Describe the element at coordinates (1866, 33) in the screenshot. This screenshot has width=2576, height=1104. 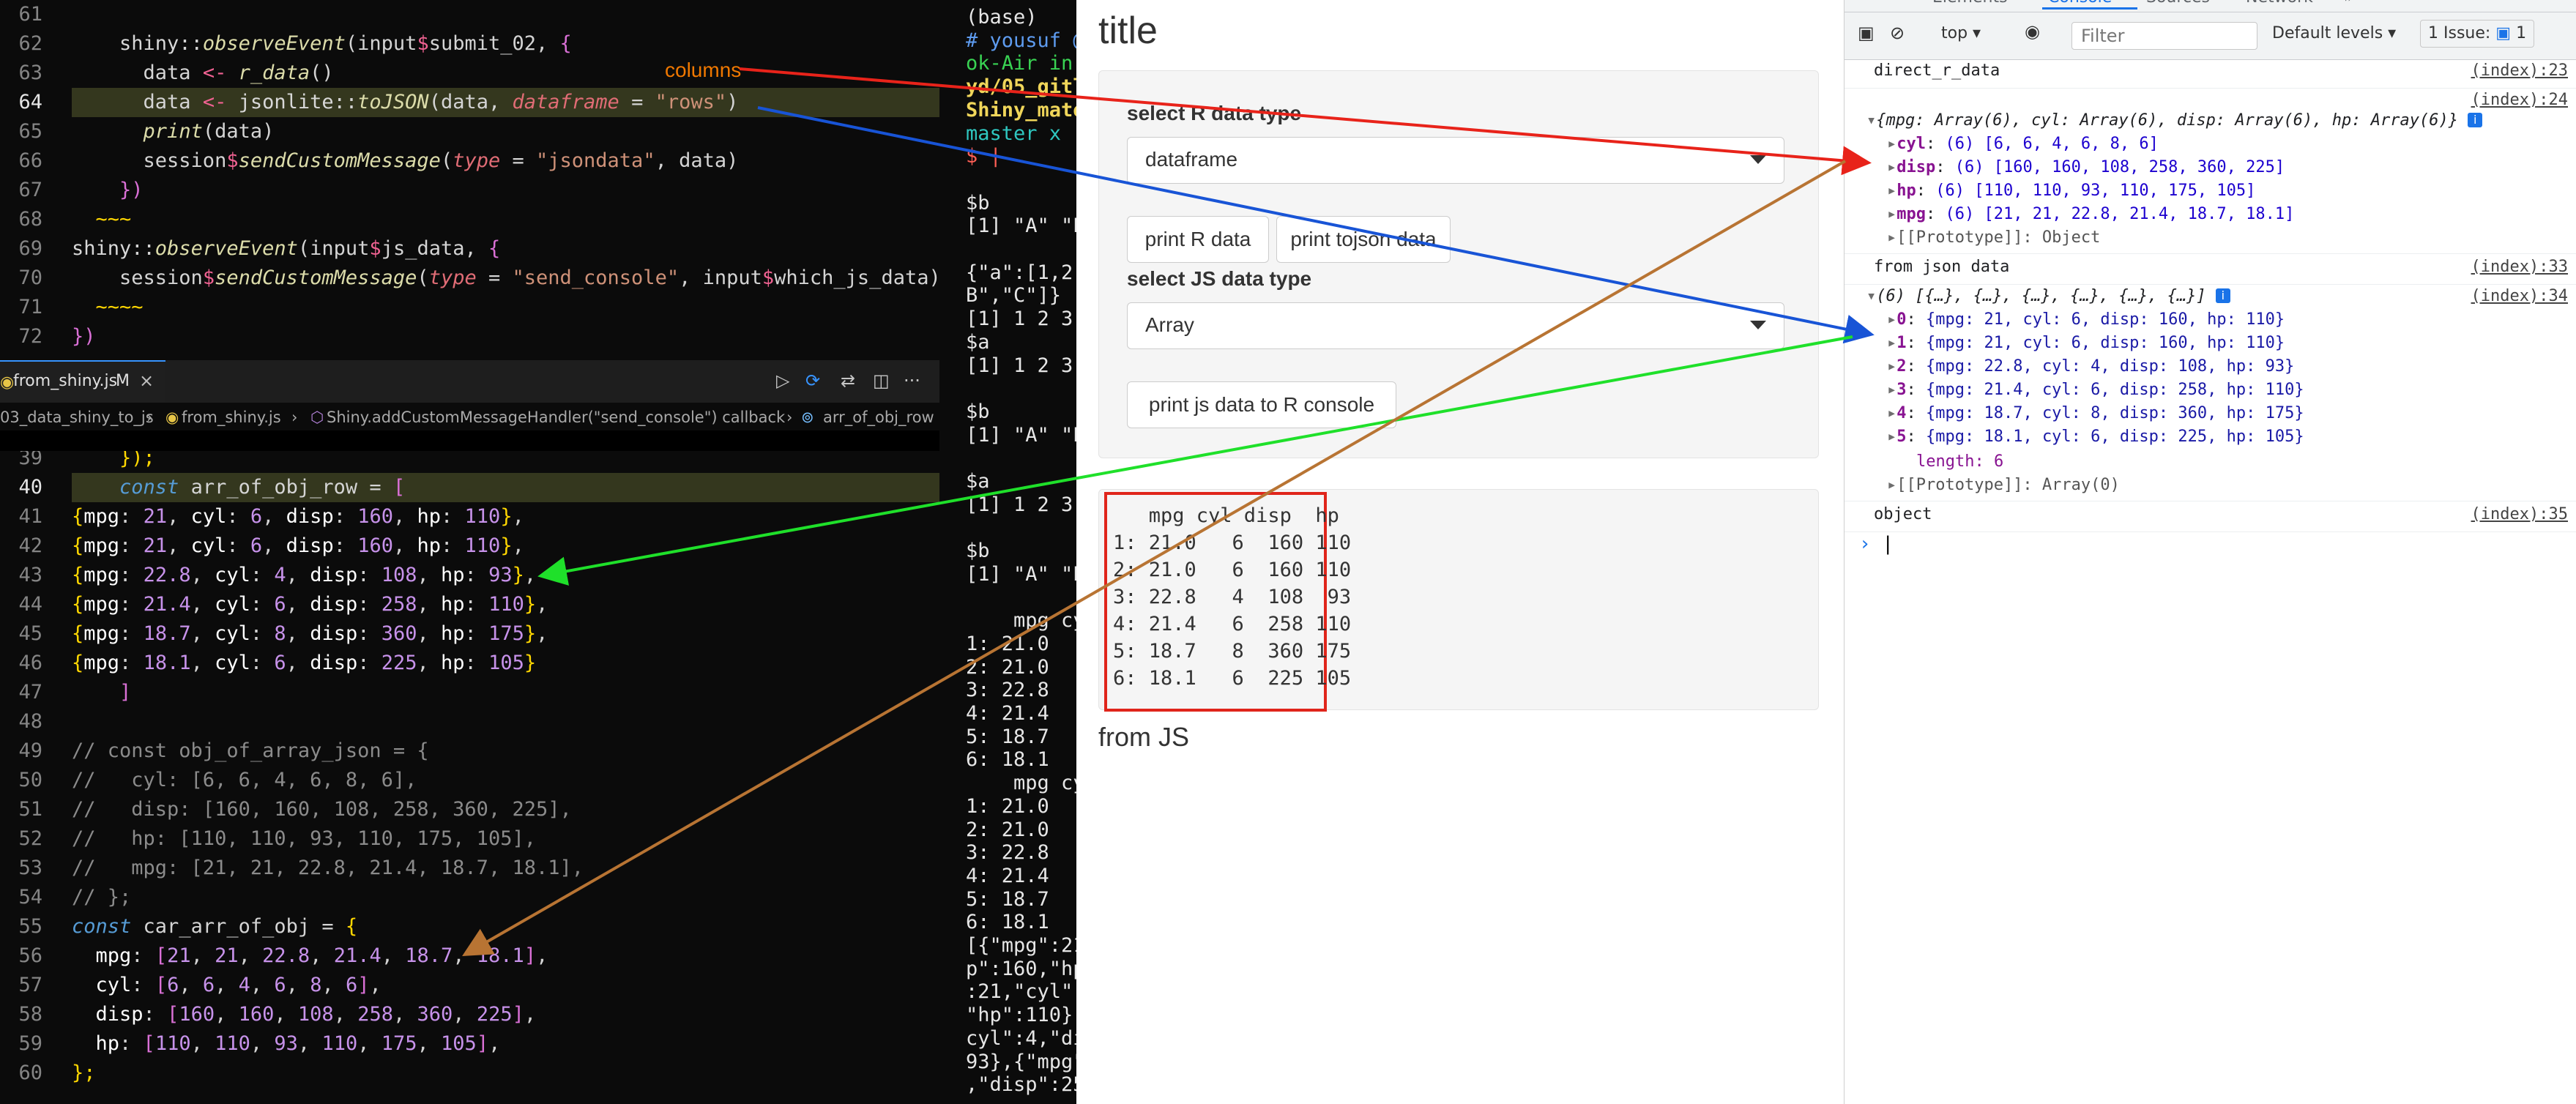
I see `sidebar-toggle-icon: ▣` at that location.